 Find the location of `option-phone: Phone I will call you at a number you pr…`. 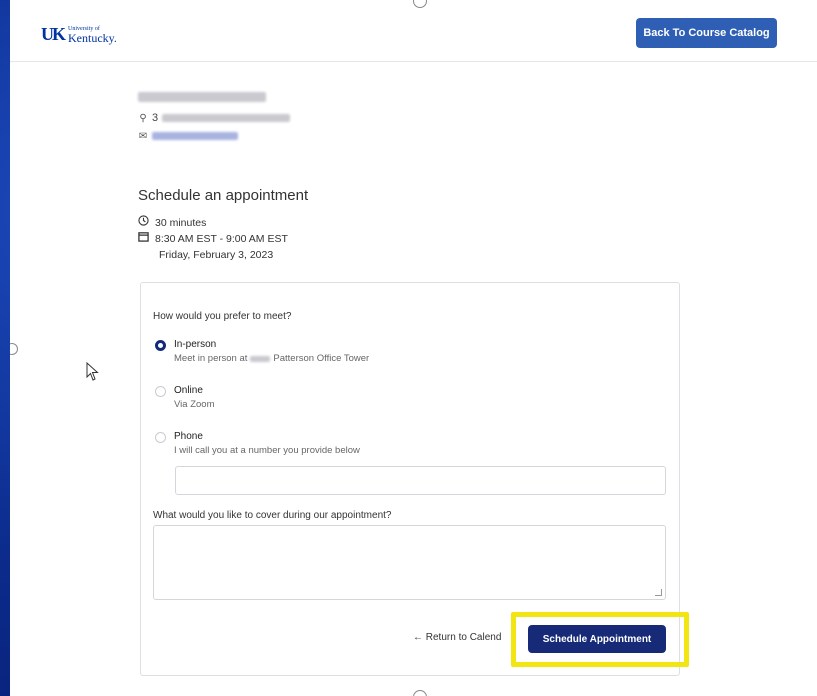

option-phone: Phone I will call you at a number you pr… is located at coordinates (257, 443).